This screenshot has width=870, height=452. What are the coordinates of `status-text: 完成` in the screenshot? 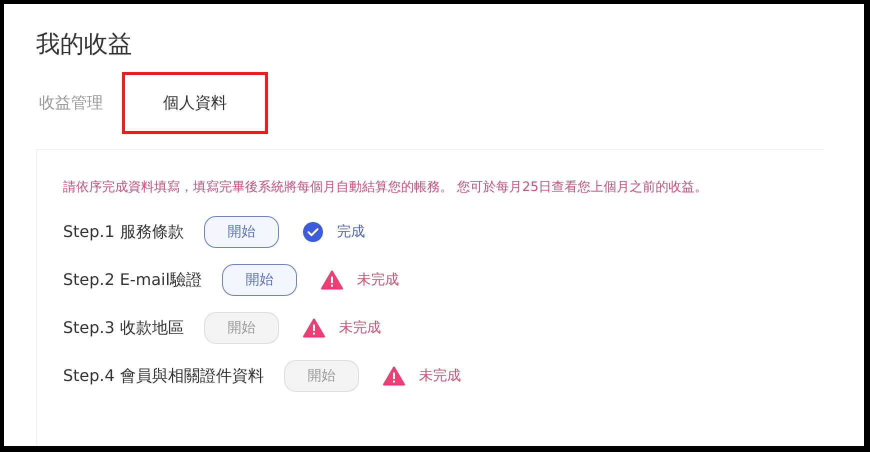 It's located at (350, 232).